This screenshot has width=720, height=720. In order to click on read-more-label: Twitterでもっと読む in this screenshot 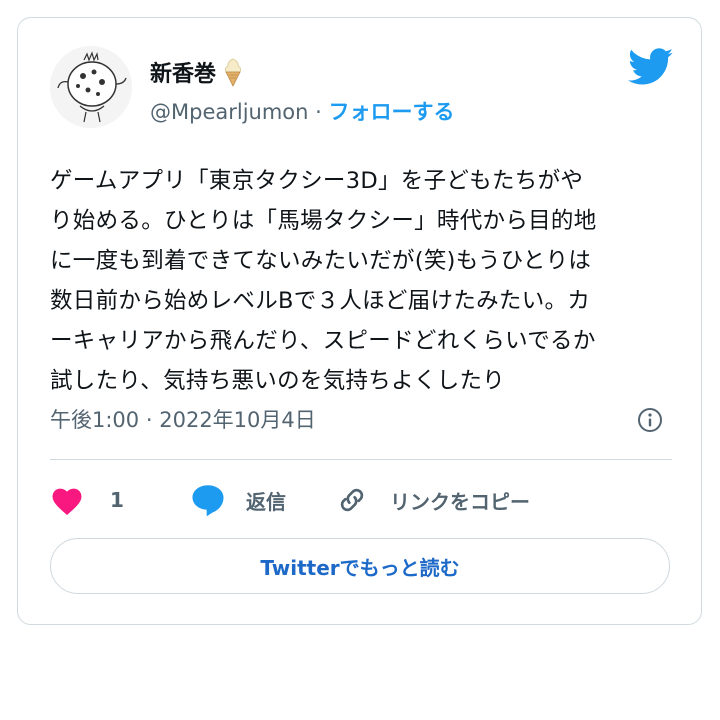, I will do `click(360, 567)`.